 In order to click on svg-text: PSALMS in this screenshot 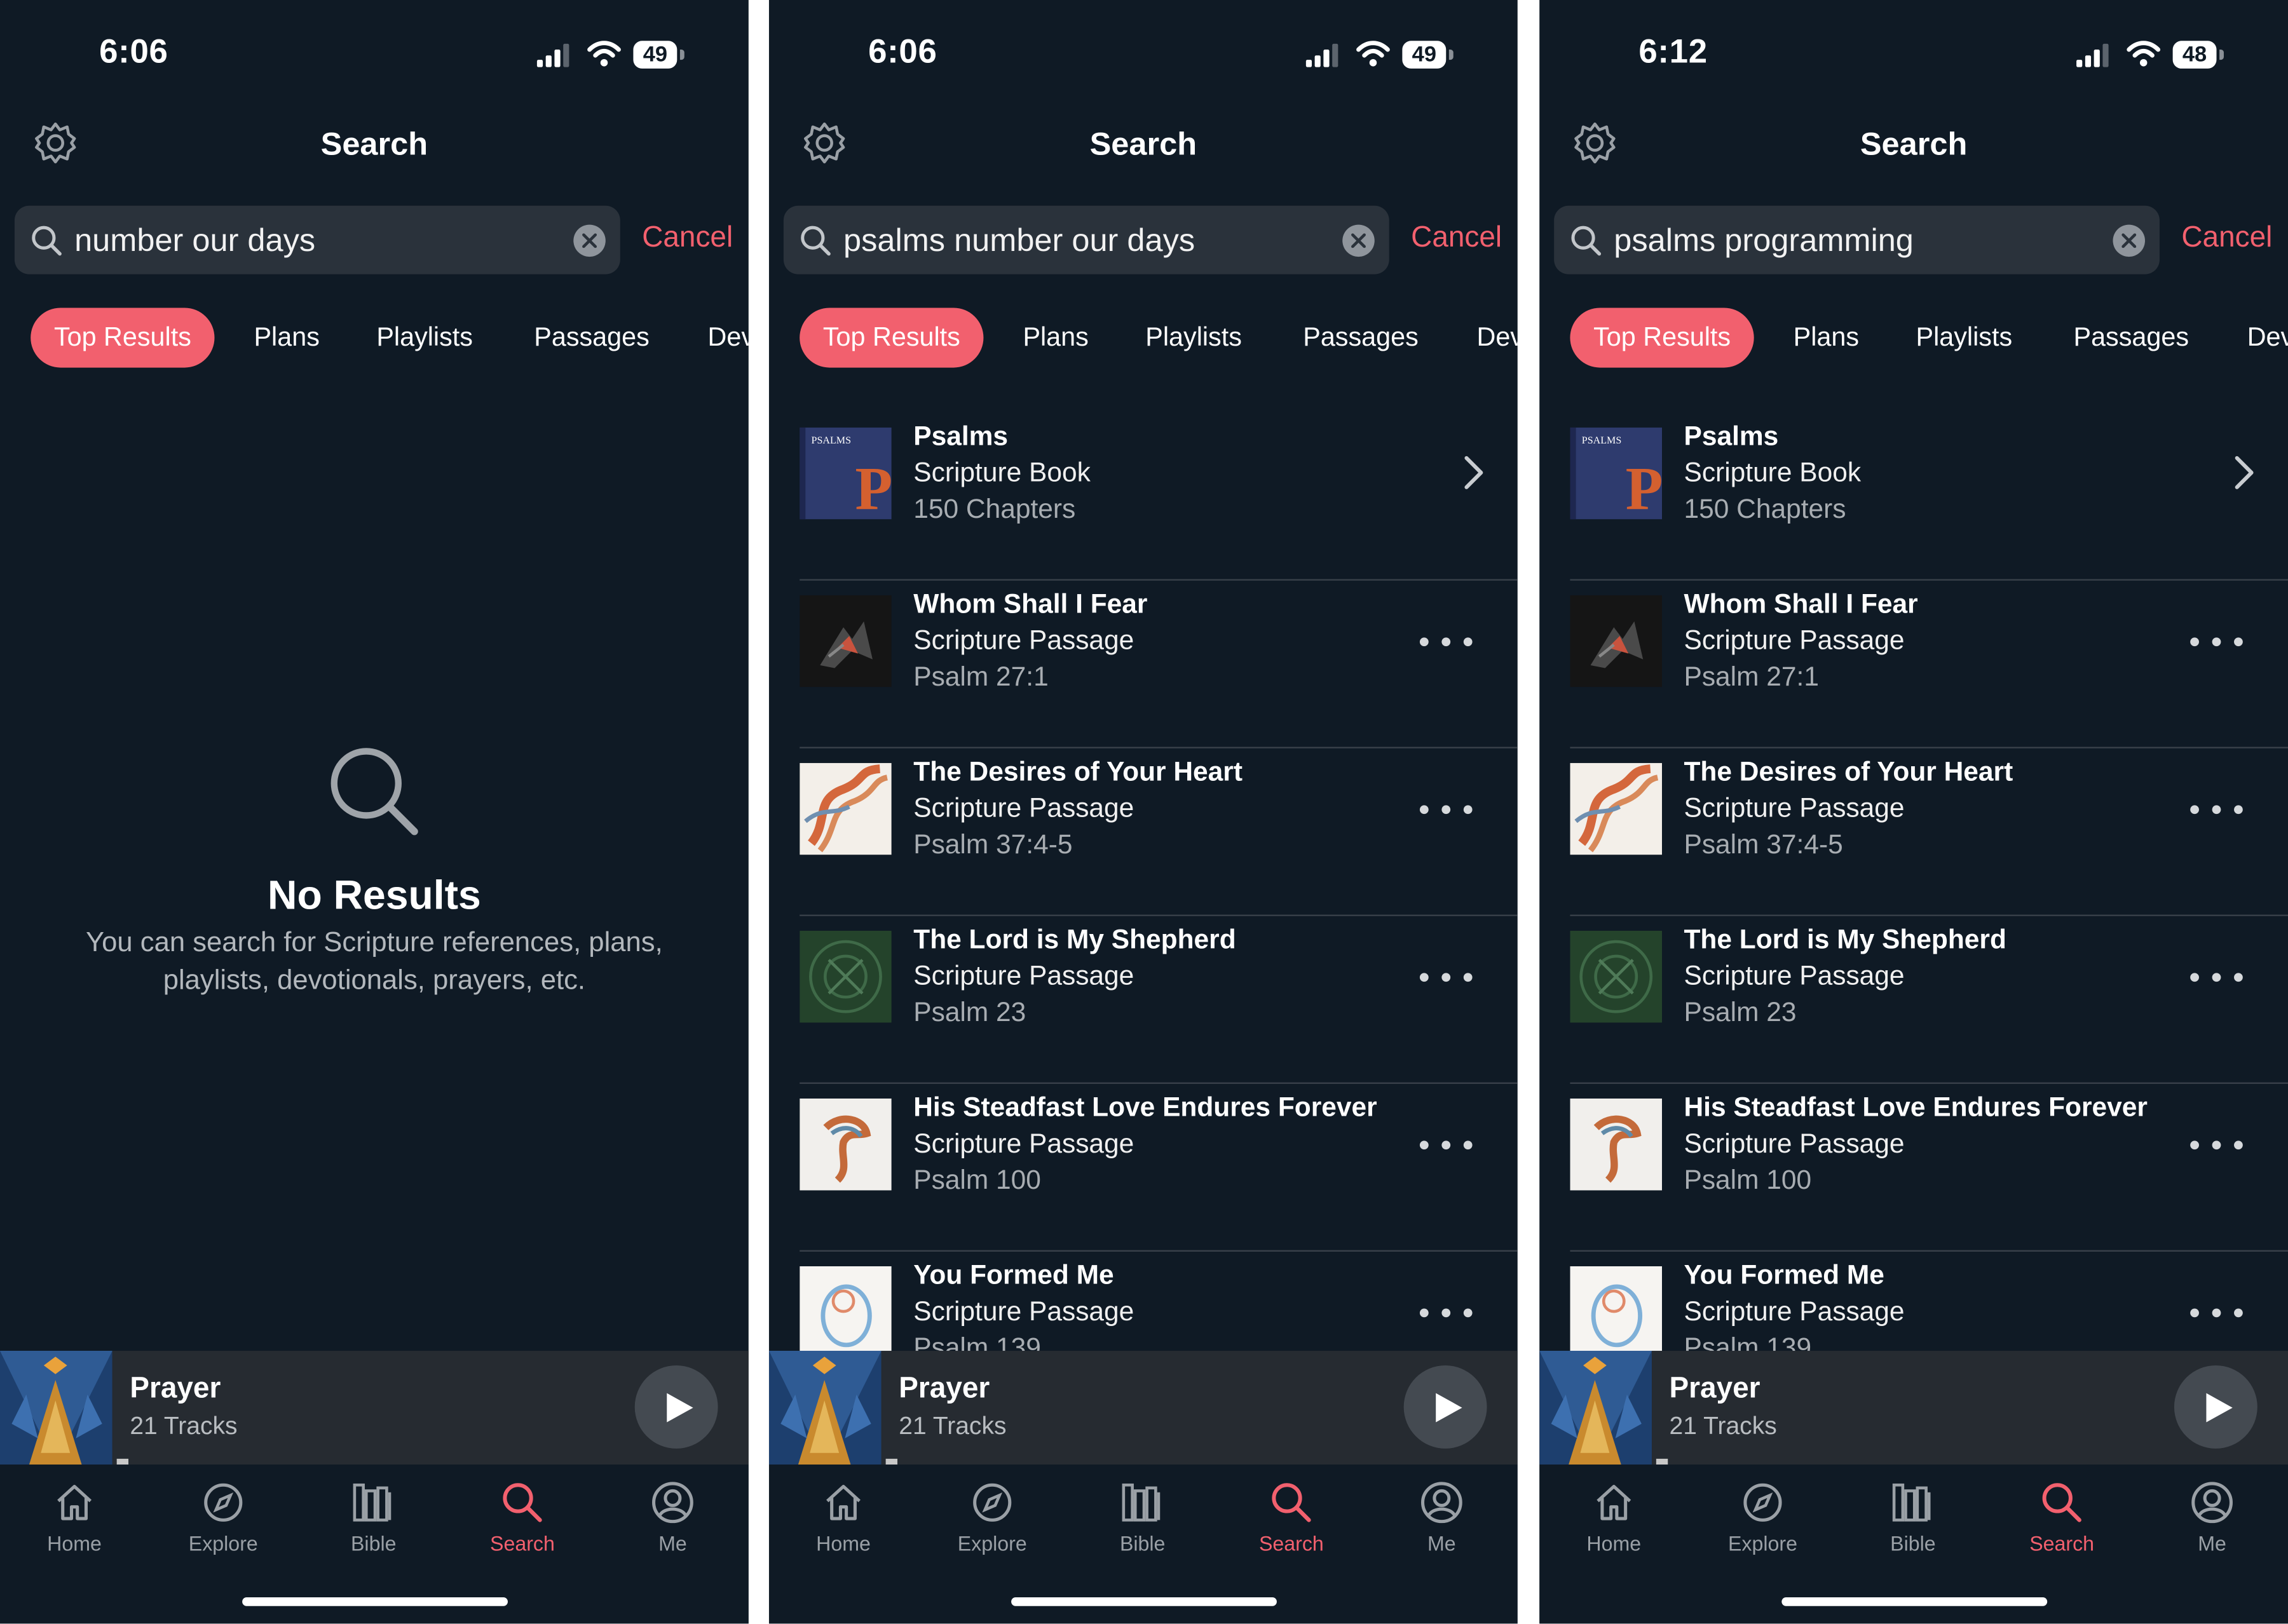, I will do `click(832, 440)`.